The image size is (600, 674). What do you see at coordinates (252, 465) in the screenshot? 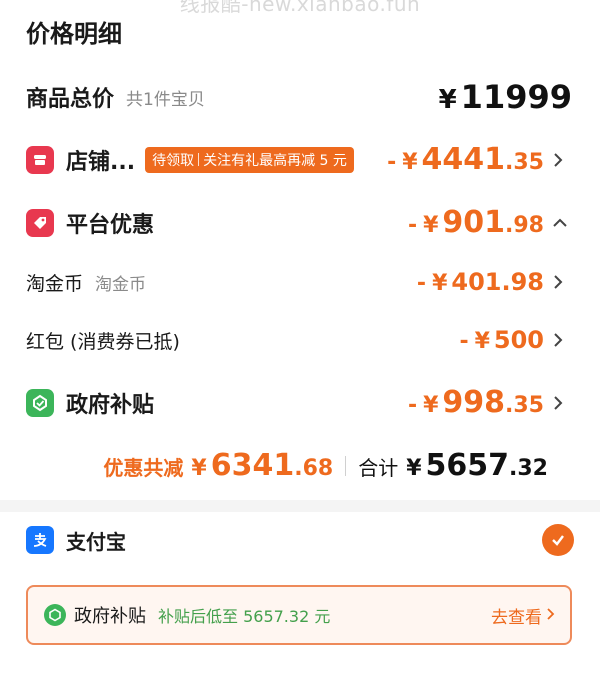
I see `discount-total-int: 6341` at bounding box center [252, 465].